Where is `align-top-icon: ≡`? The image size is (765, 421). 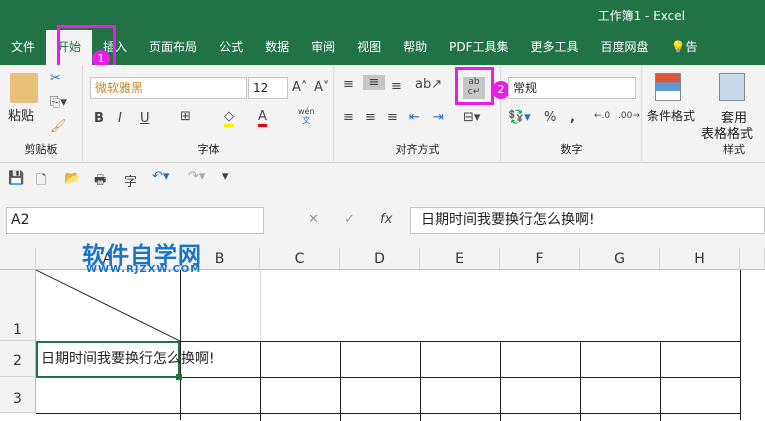 align-top-icon: ≡ is located at coordinates (348, 84).